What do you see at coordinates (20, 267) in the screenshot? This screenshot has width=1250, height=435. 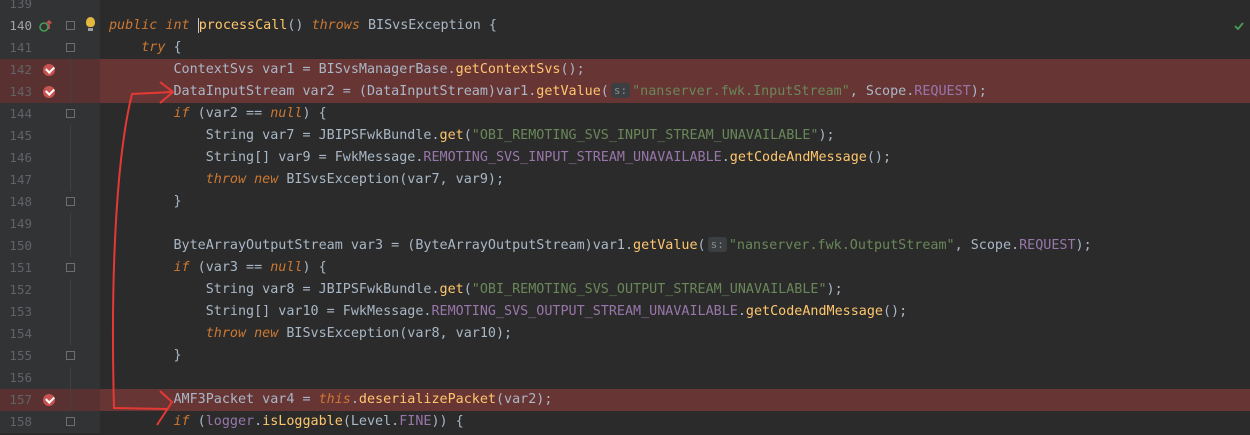 I see `line-number: 151` at bounding box center [20, 267].